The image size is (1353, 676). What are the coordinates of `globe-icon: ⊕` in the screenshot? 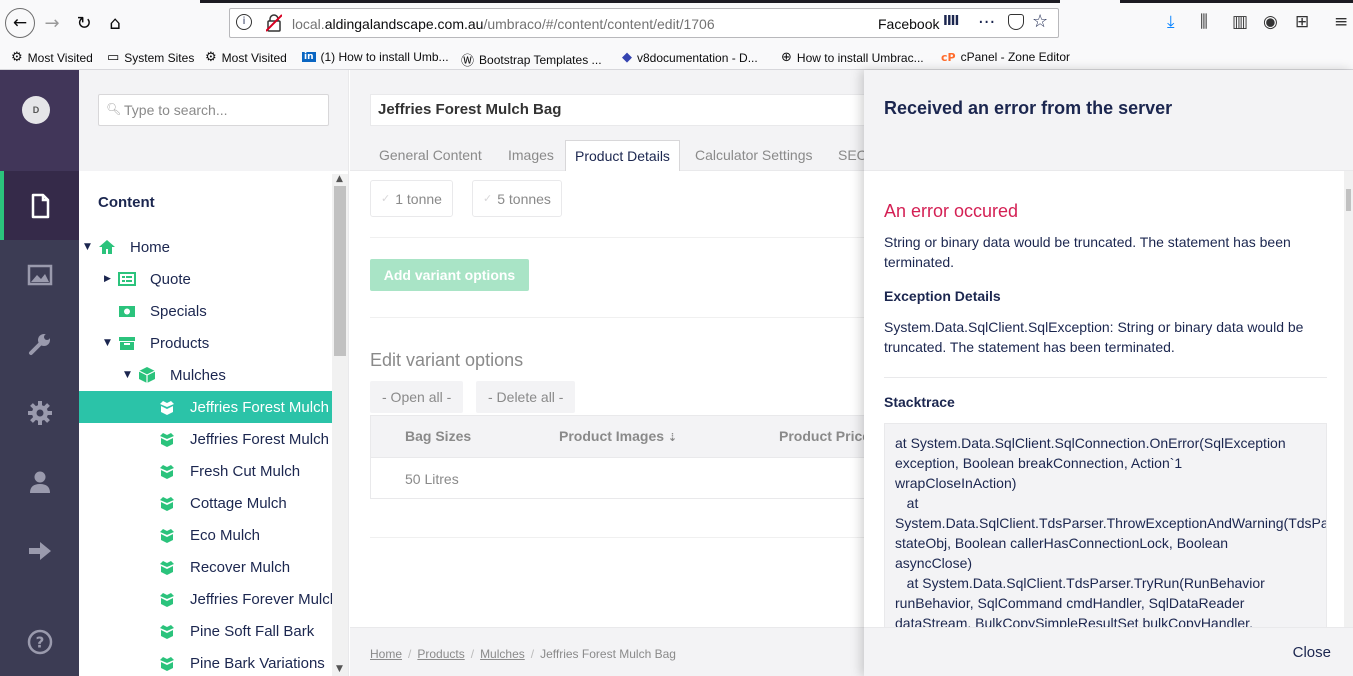 It's located at (786, 57).